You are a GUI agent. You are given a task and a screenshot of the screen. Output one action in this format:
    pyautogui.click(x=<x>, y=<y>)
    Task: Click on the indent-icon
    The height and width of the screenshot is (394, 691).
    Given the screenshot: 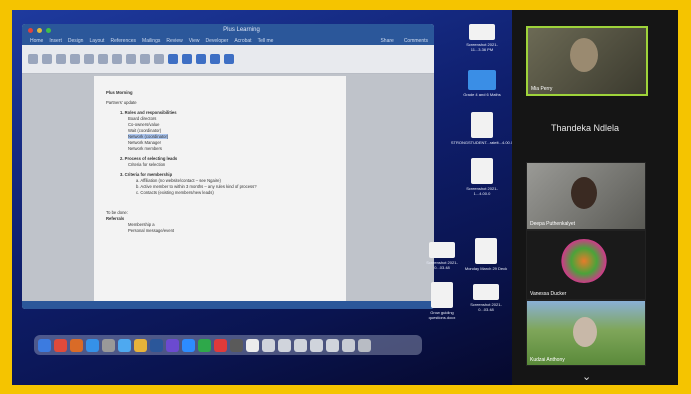 What is the action you would take?
    pyautogui.click(x=145, y=59)
    